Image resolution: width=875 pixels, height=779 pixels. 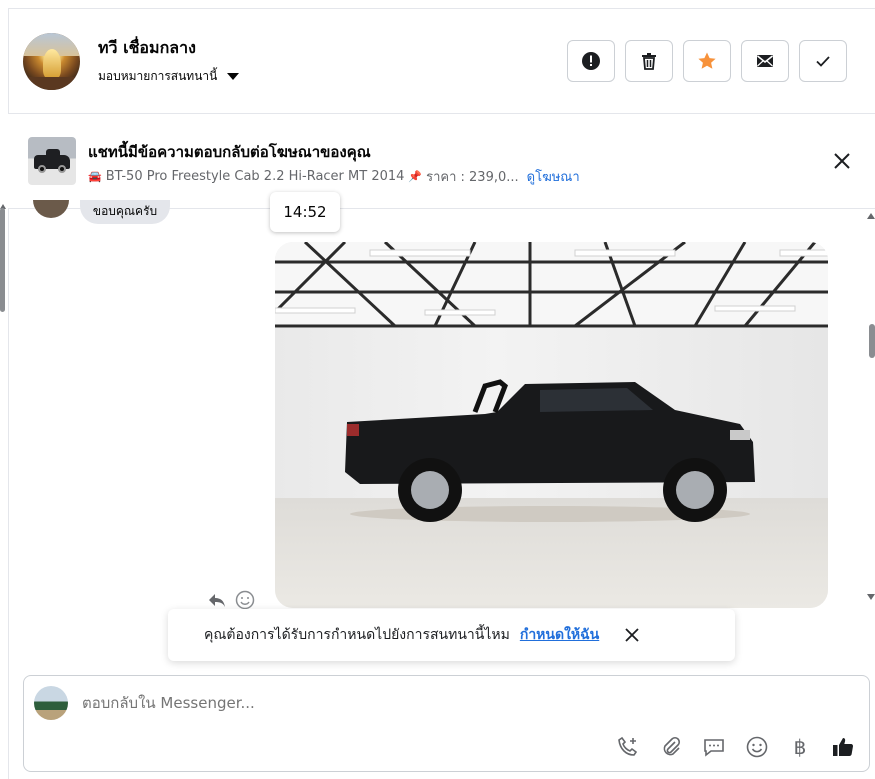 I want to click on reply-icon, so click(x=217, y=600).